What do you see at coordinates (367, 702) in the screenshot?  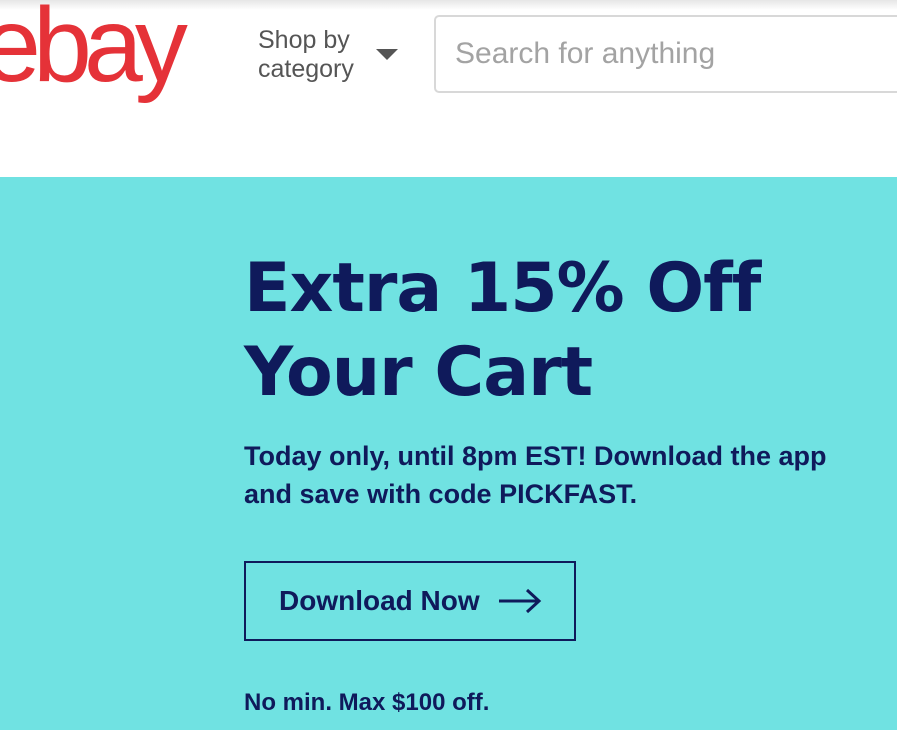 I see `promo-fine-print: No min. Max $100 off.` at bounding box center [367, 702].